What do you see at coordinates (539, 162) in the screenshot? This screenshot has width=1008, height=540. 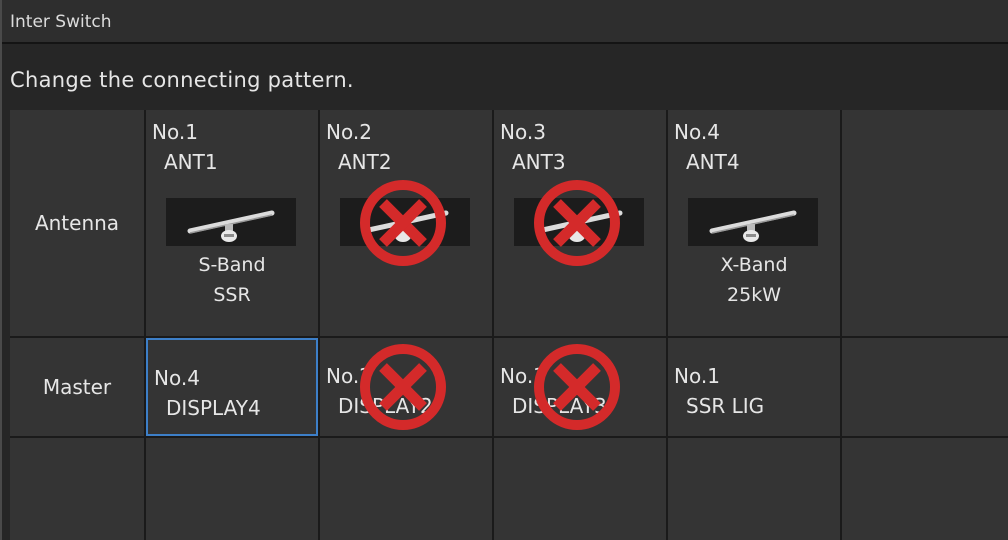 I see `antenna-name: ANT3` at bounding box center [539, 162].